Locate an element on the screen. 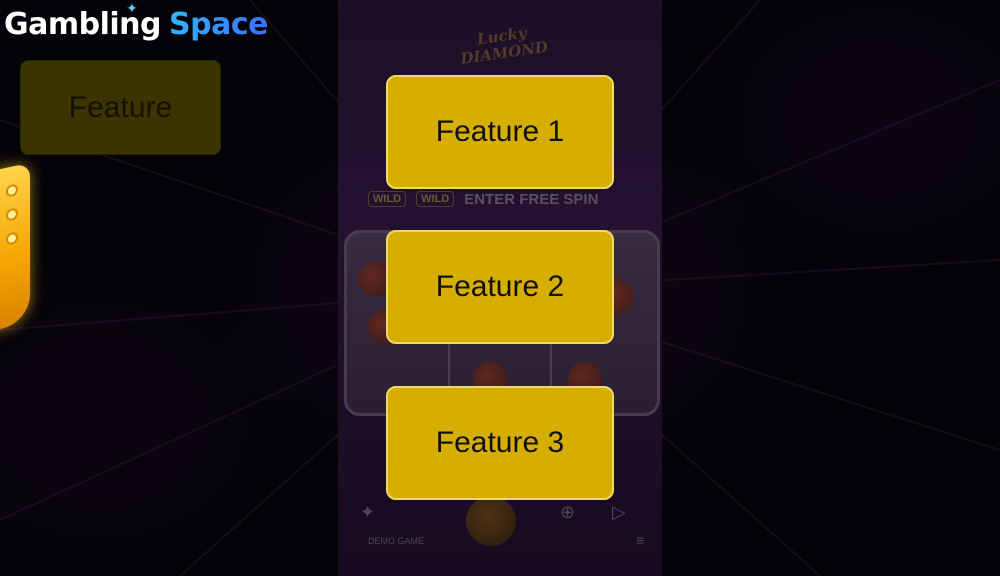 Image resolution: width=1000 pixels, height=576 pixels. settings-icon: ✦ is located at coordinates (368, 512).